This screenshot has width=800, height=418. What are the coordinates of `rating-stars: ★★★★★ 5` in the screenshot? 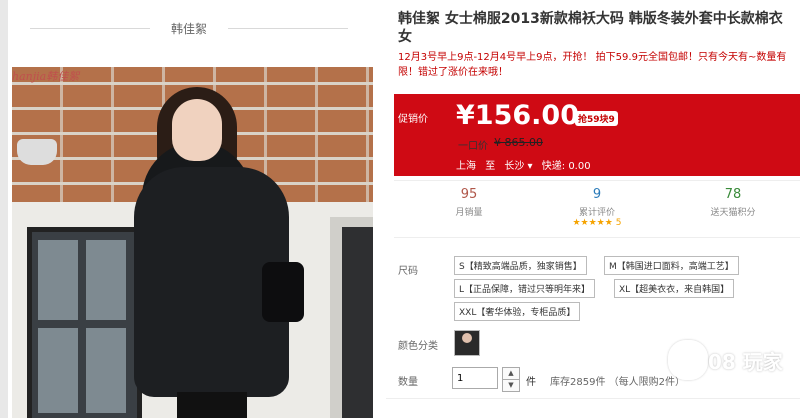 It's located at (597, 223).